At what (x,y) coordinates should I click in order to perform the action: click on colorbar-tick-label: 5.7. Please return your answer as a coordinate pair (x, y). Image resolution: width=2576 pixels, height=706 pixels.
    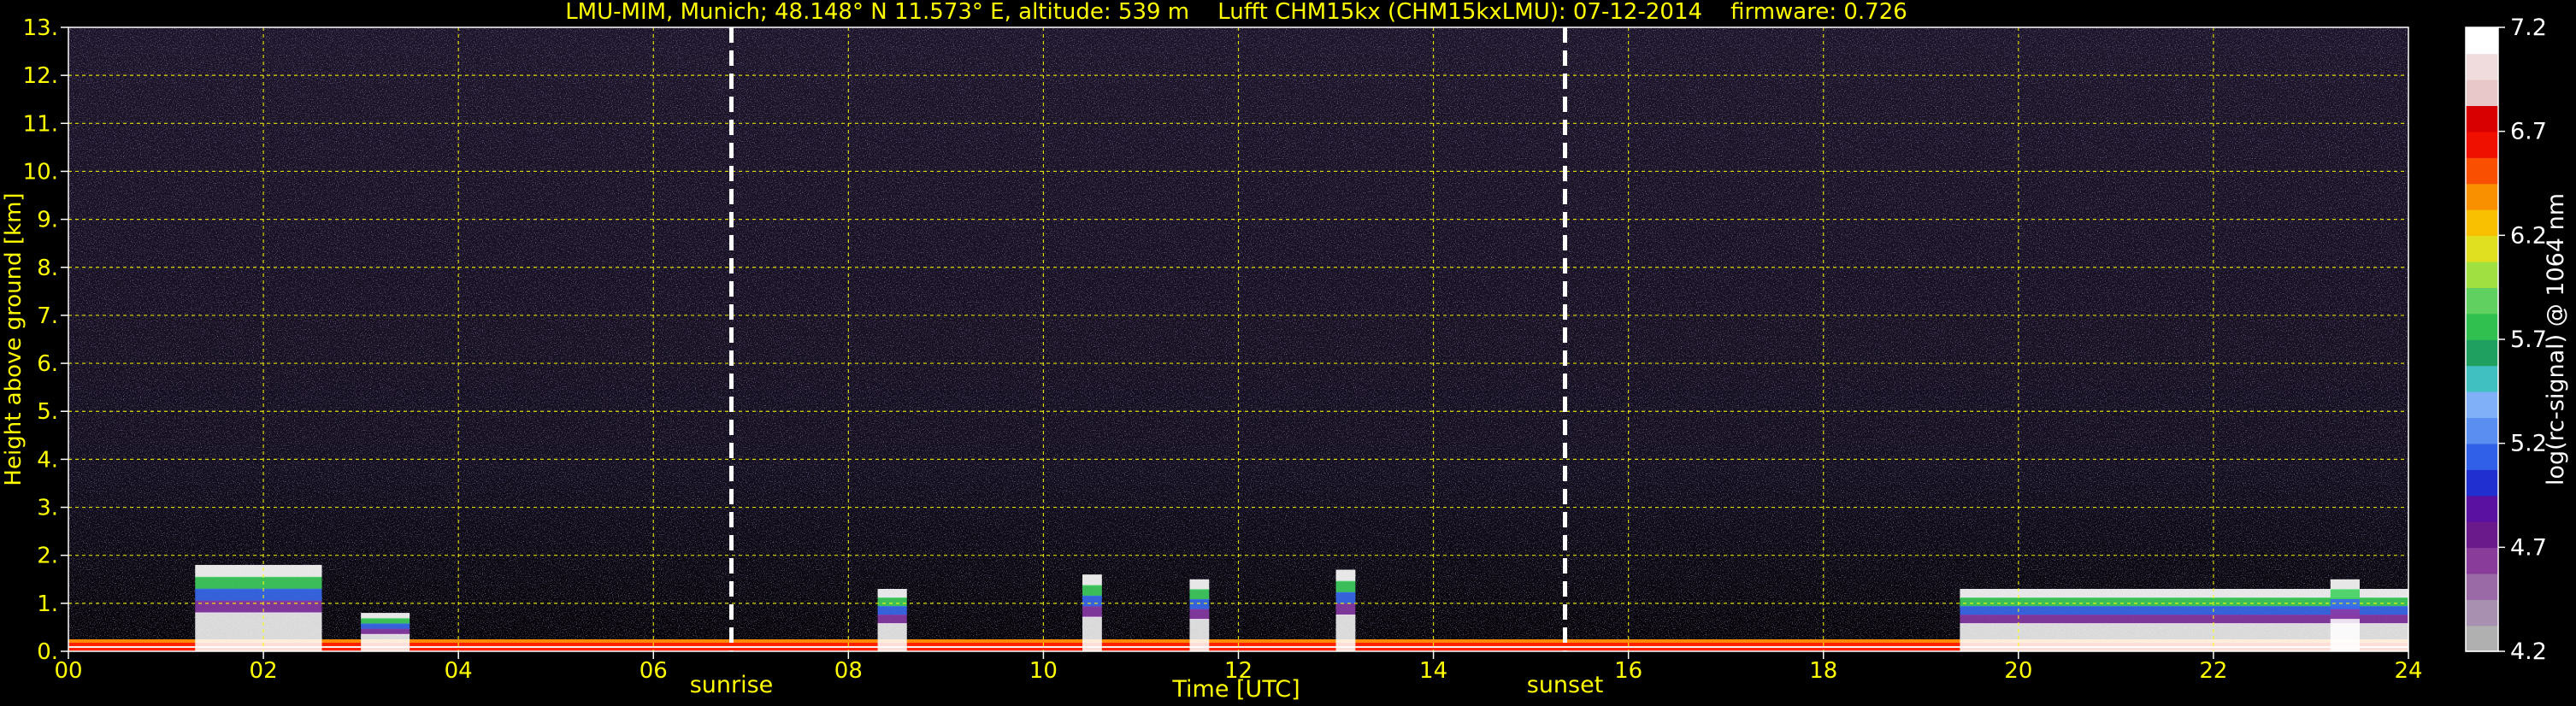
    Looking at the image, I should click on (2528, 340).